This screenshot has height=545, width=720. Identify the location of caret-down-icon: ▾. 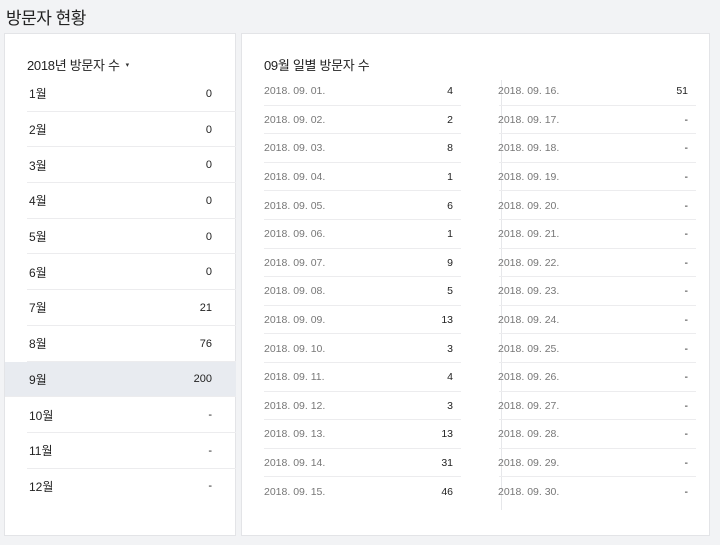
(127, 65).